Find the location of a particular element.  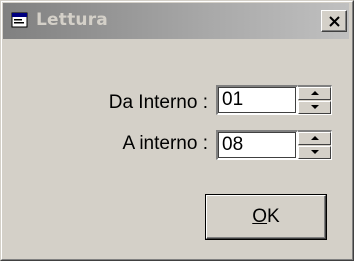

da-interno-label: Da Interno : is located at coordinates (158, 102).